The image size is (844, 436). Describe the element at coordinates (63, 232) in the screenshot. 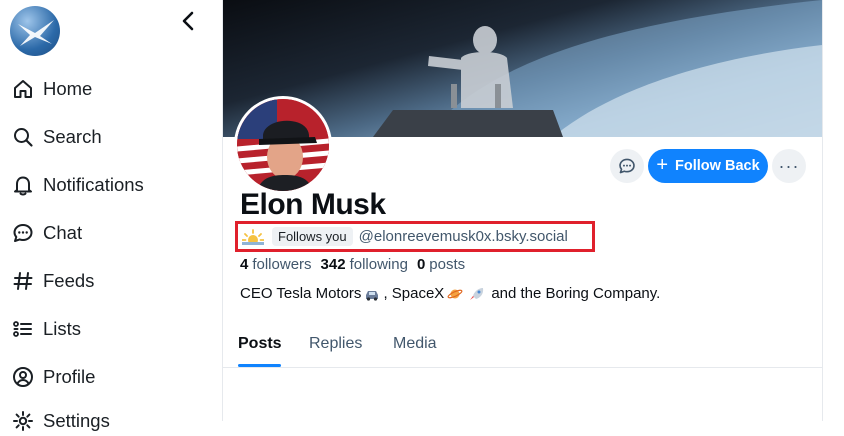

I see `nav-chat-label: Chat` at that location.